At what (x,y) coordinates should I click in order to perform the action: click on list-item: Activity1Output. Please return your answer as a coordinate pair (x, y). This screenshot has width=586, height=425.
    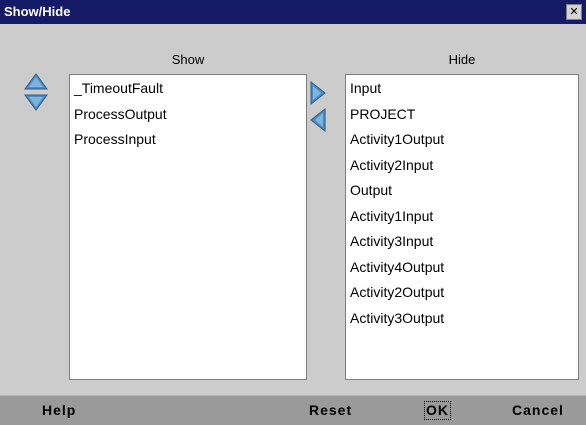
    Looking at the image, I should click on (464, 141).